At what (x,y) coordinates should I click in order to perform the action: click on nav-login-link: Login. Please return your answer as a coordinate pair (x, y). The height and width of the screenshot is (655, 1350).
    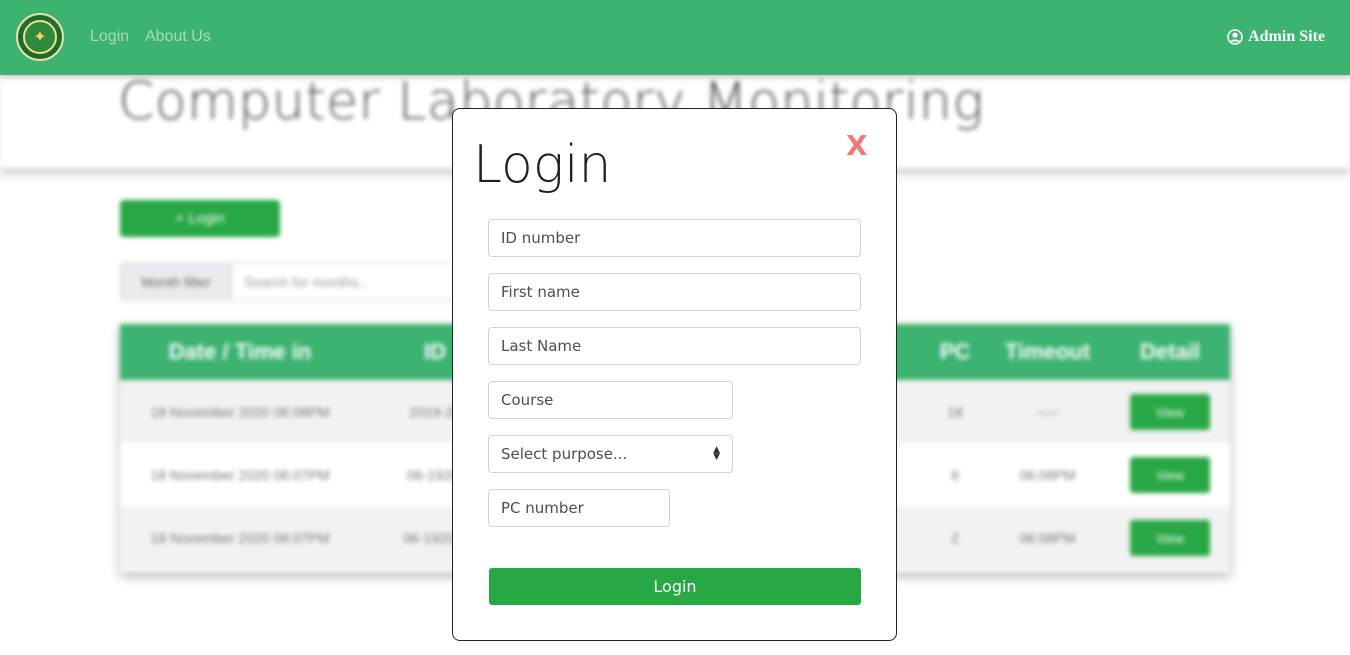
    Looking at the image, I should click on (109, 37).